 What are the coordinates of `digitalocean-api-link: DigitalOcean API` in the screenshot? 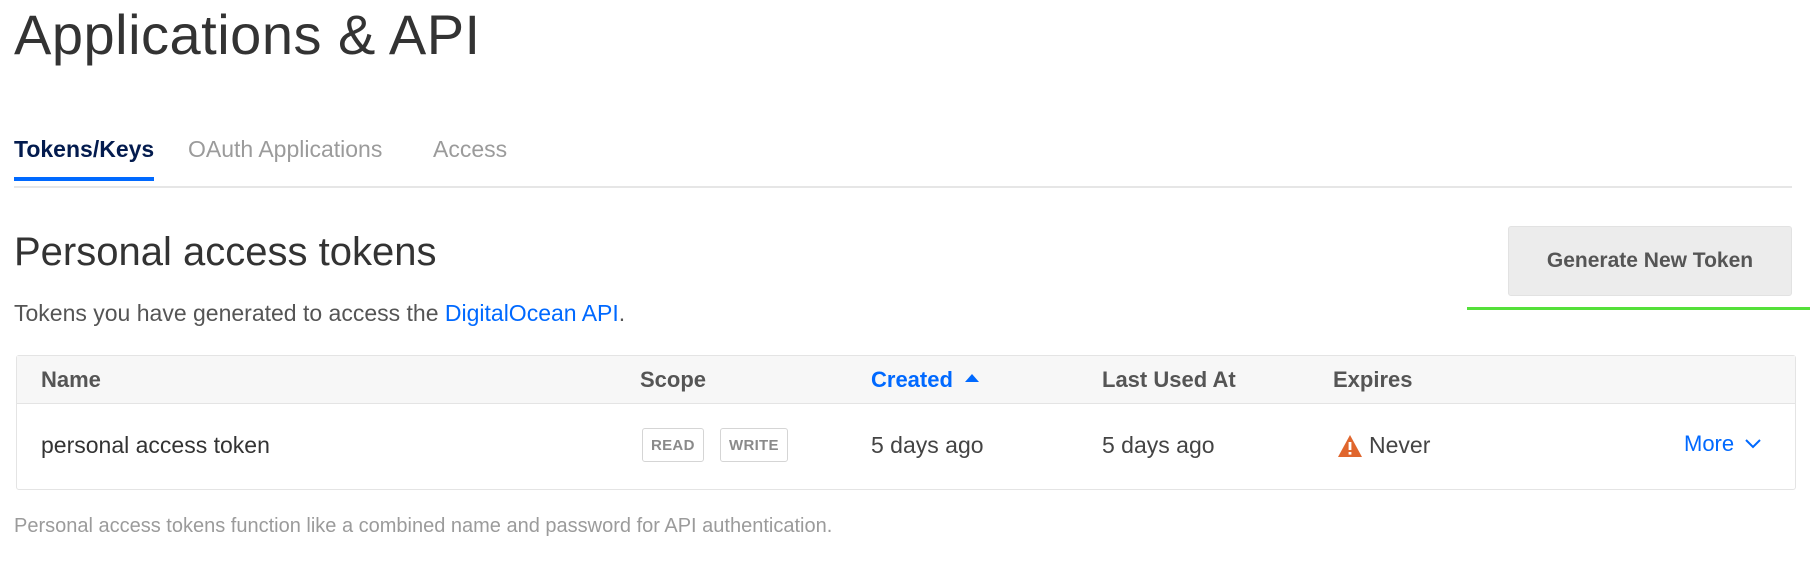 It's located at (532, 313).